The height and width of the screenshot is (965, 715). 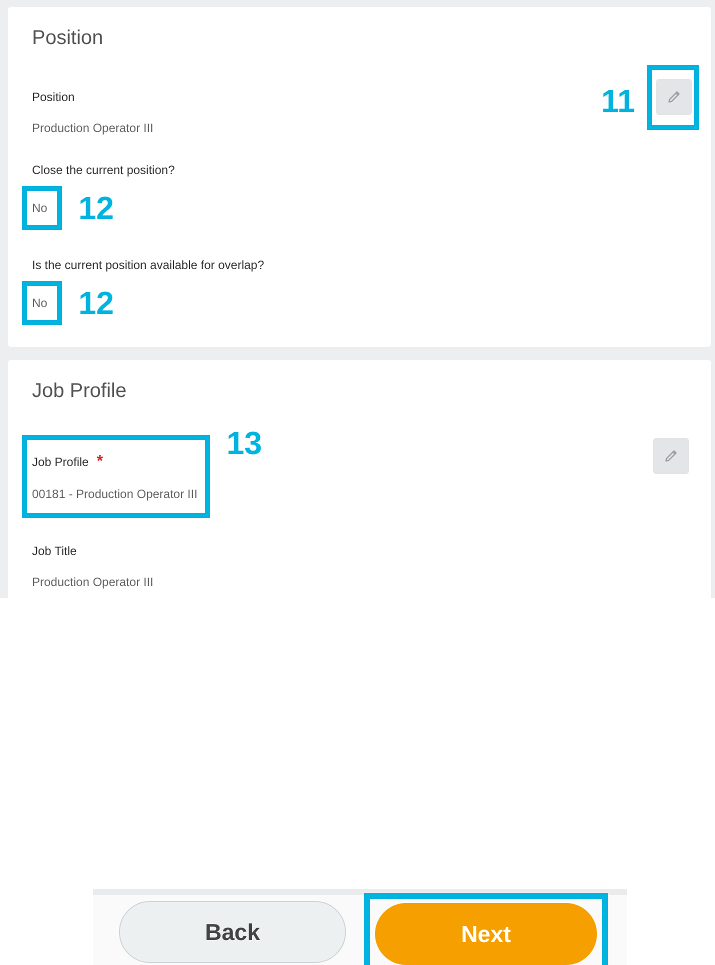 I want to click on back-button: Back, so click(x=232, y=932).